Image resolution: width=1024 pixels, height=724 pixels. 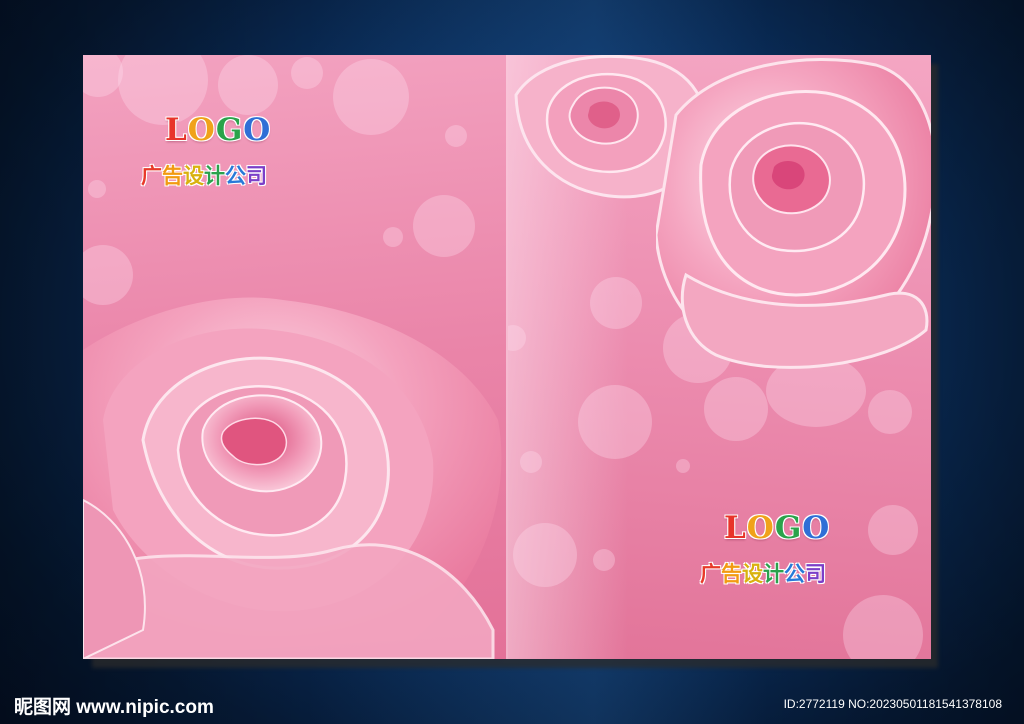 What do you see at coordinates (114, 707) in the screenshot?
I see `watermark-site: 昵图网 www.nipic.com` at bounding box center [114, 707].